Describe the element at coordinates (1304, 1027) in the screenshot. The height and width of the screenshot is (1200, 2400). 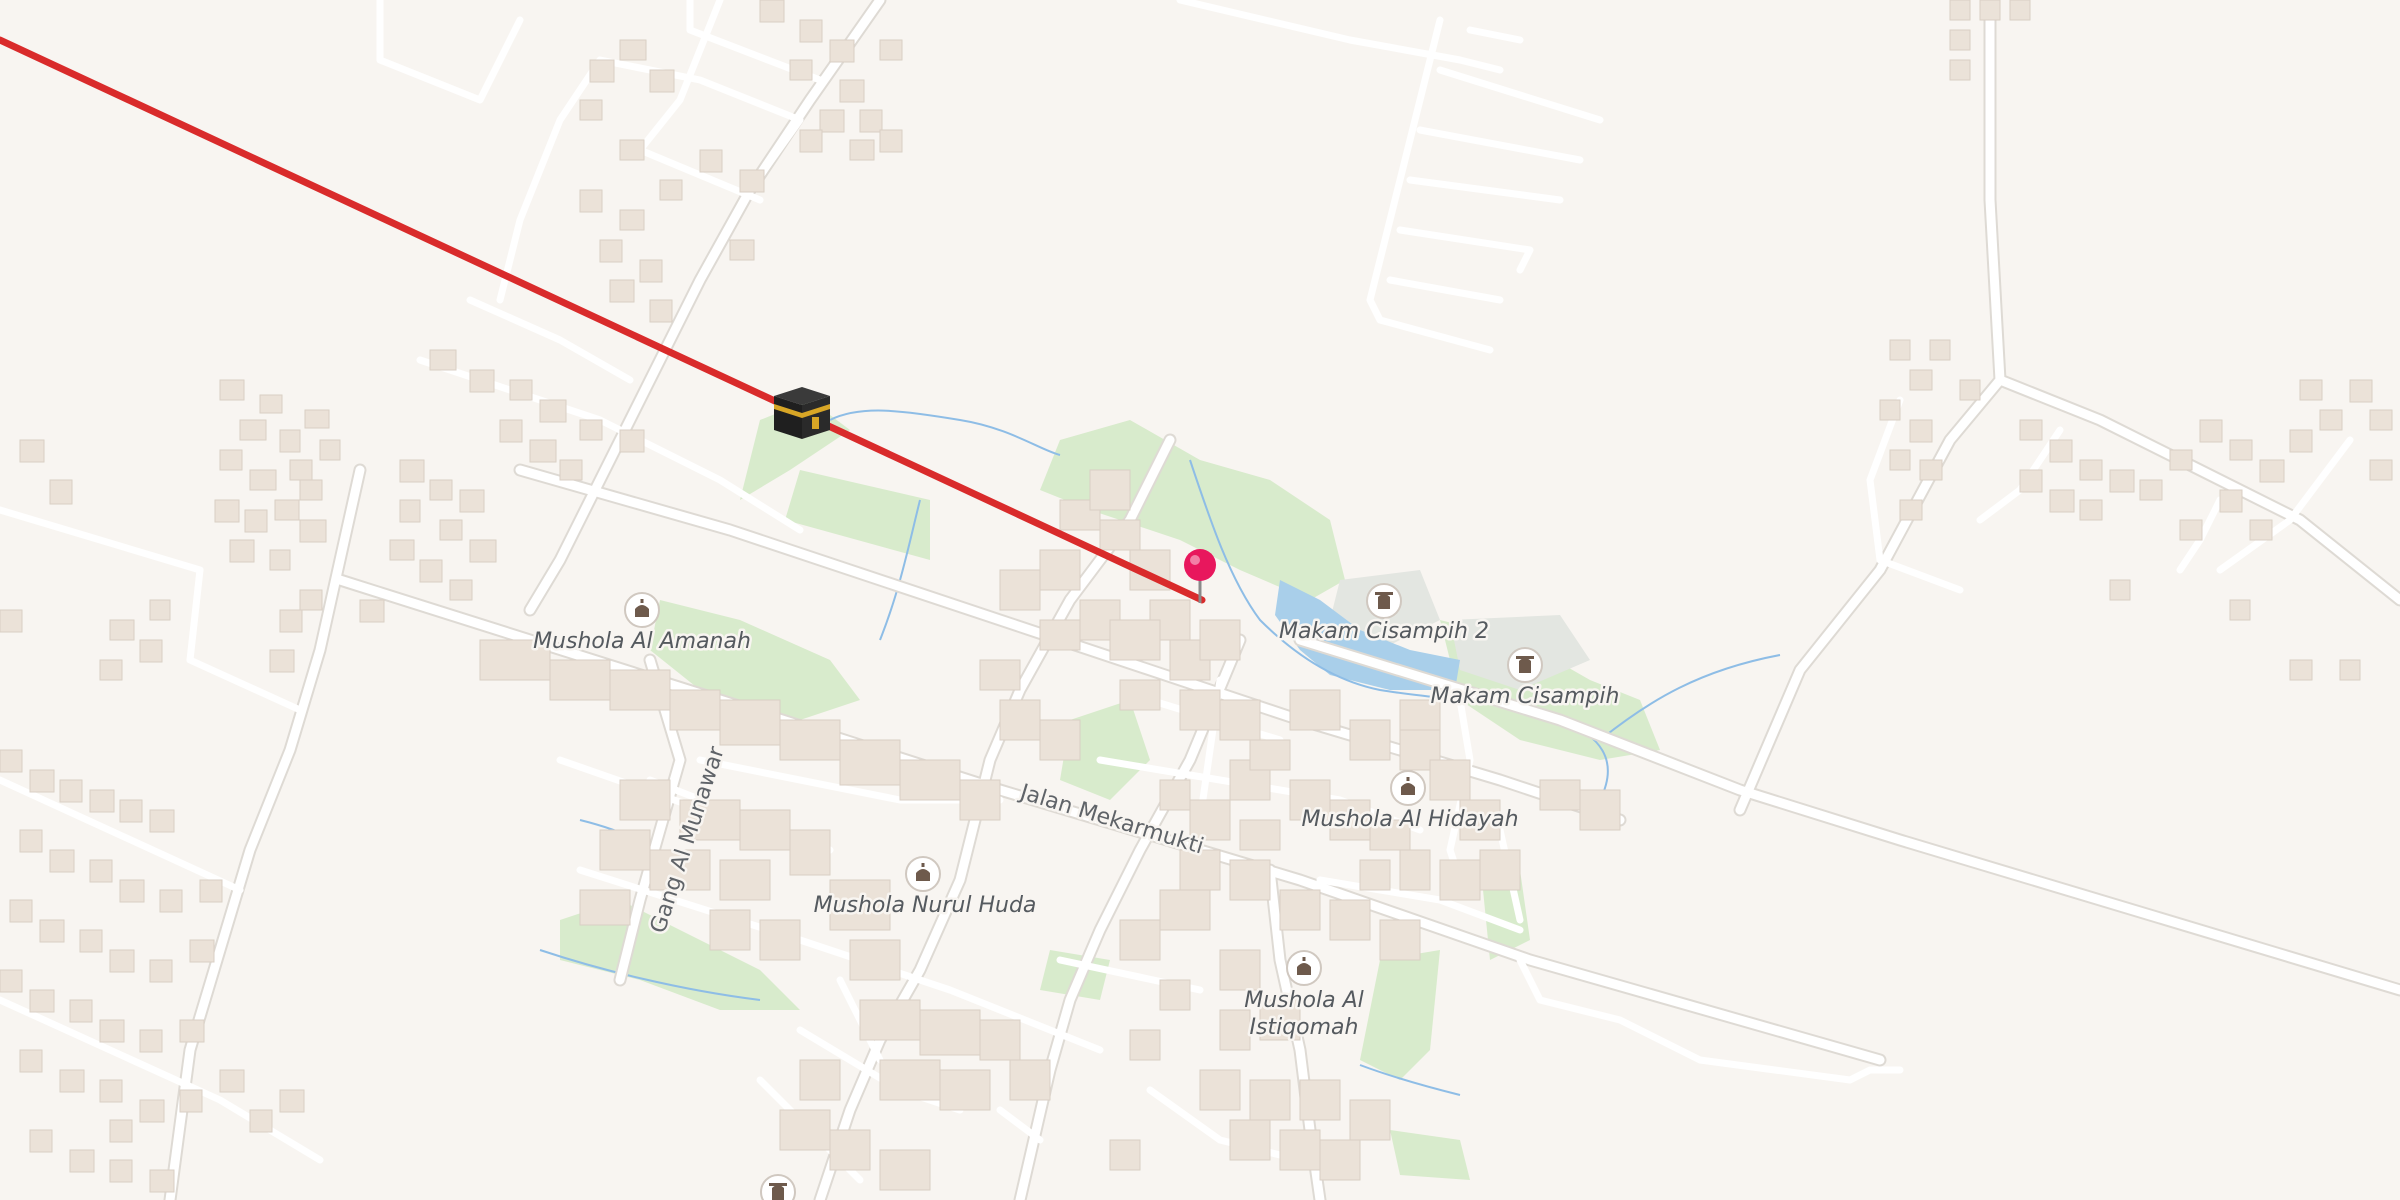
I see `poi-label-line2: Istiqomah` at that location.